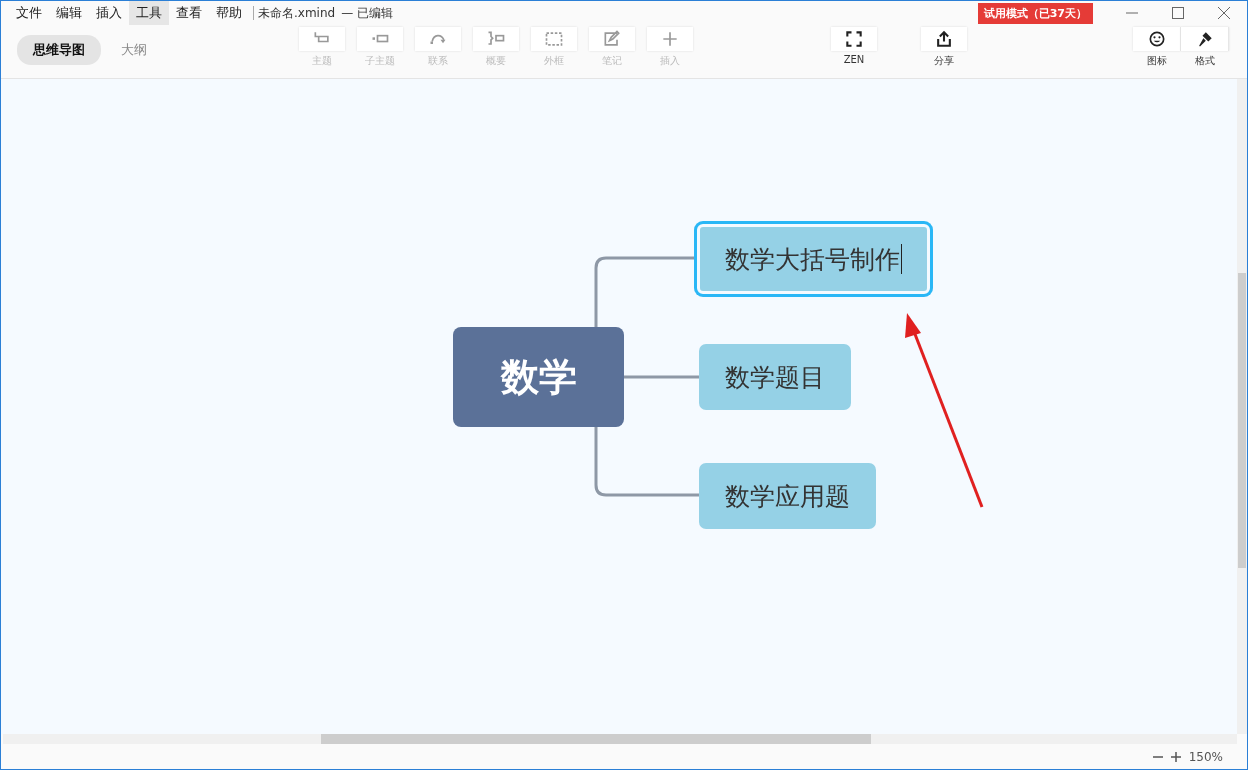 The image size is (1248, 770). Describe the element at coordinates (1224, 13) in the screenshot. I see `close-icon` at that location.